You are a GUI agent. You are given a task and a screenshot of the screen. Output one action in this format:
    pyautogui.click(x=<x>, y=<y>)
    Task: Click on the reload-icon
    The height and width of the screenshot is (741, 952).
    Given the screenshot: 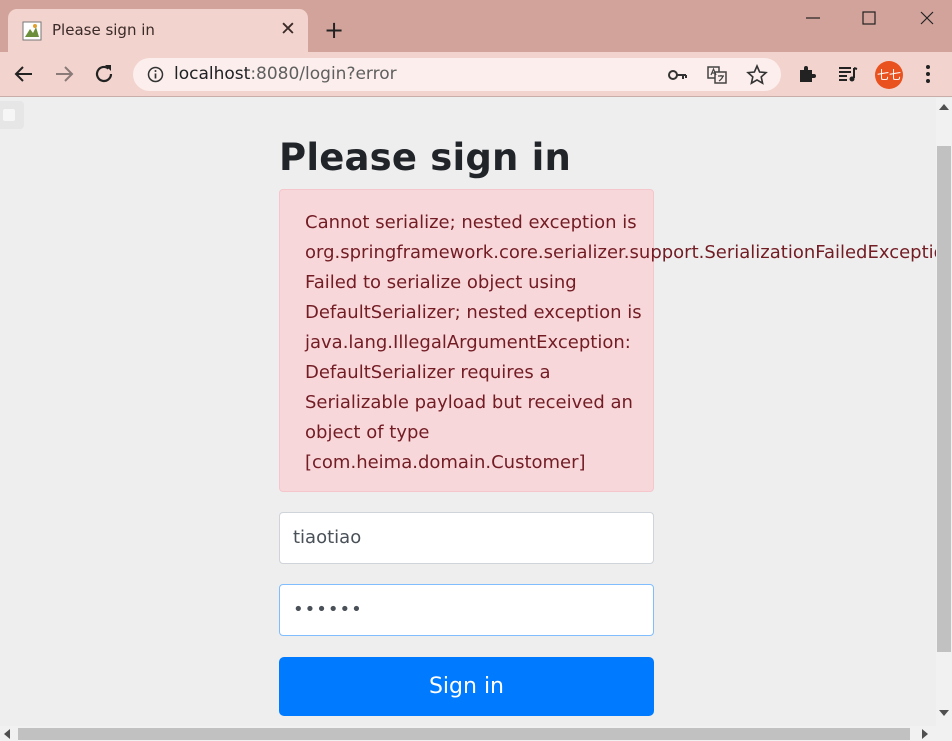 What is the action you would take?
    pyautogui.click(x=104, y=74)
    